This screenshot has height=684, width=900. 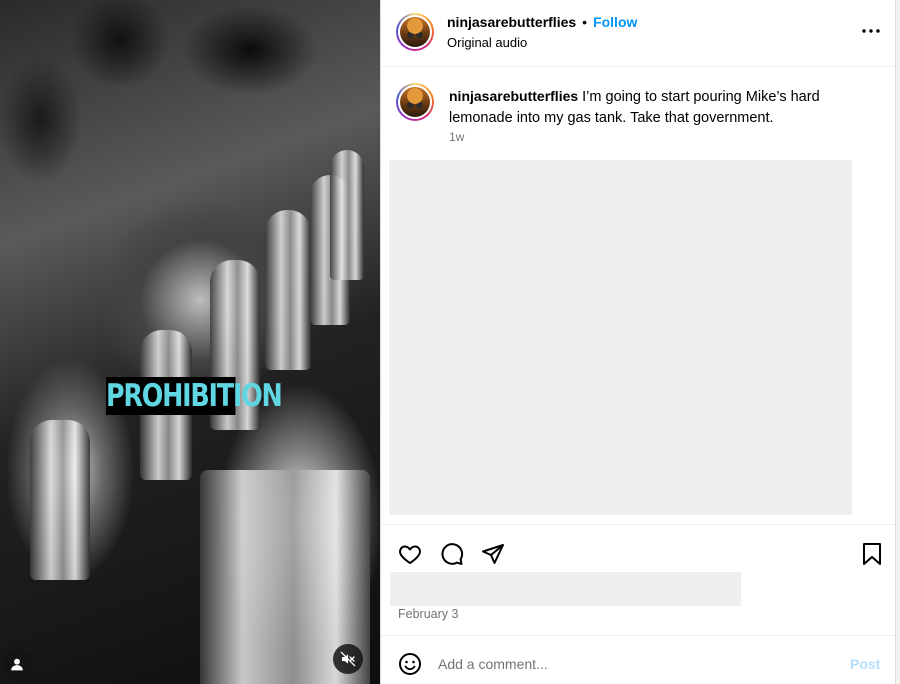 I want to click on speaker-muted-icon, so click(x=348, y=659).